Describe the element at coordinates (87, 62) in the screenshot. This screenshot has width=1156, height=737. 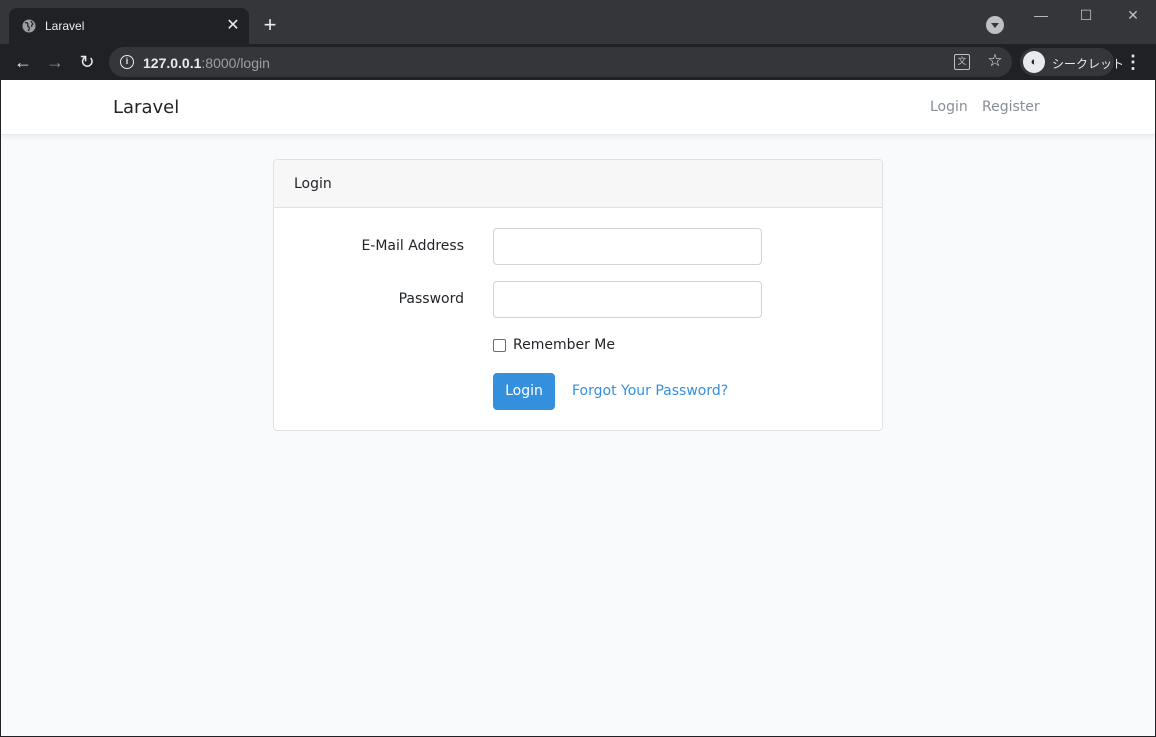
I see `reload-icon: ↻` at that location.